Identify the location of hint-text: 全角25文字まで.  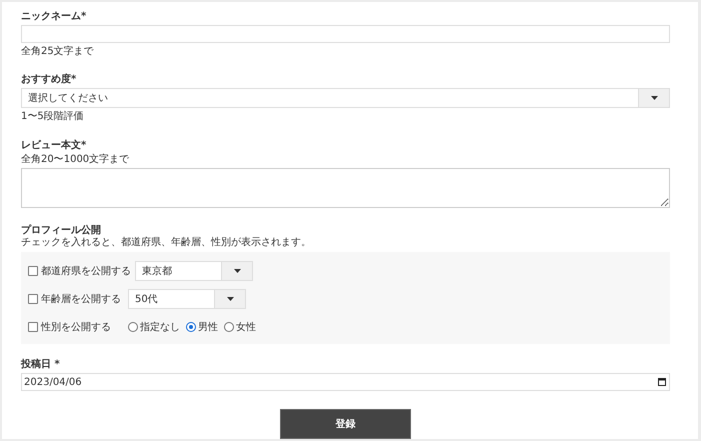
(58, 52).